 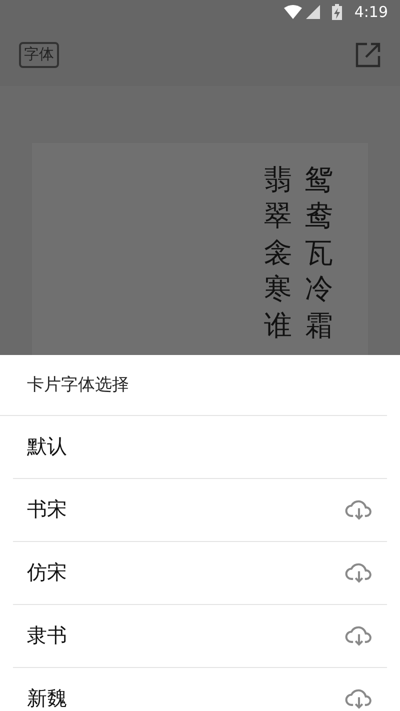 I want to click on wifi-icon, so click(x=293, y=12).